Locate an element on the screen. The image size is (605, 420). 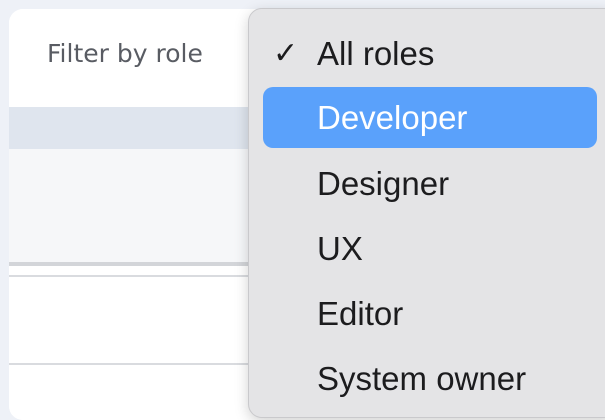
menu-item-ux: UX is located at coordinates (430, 248).